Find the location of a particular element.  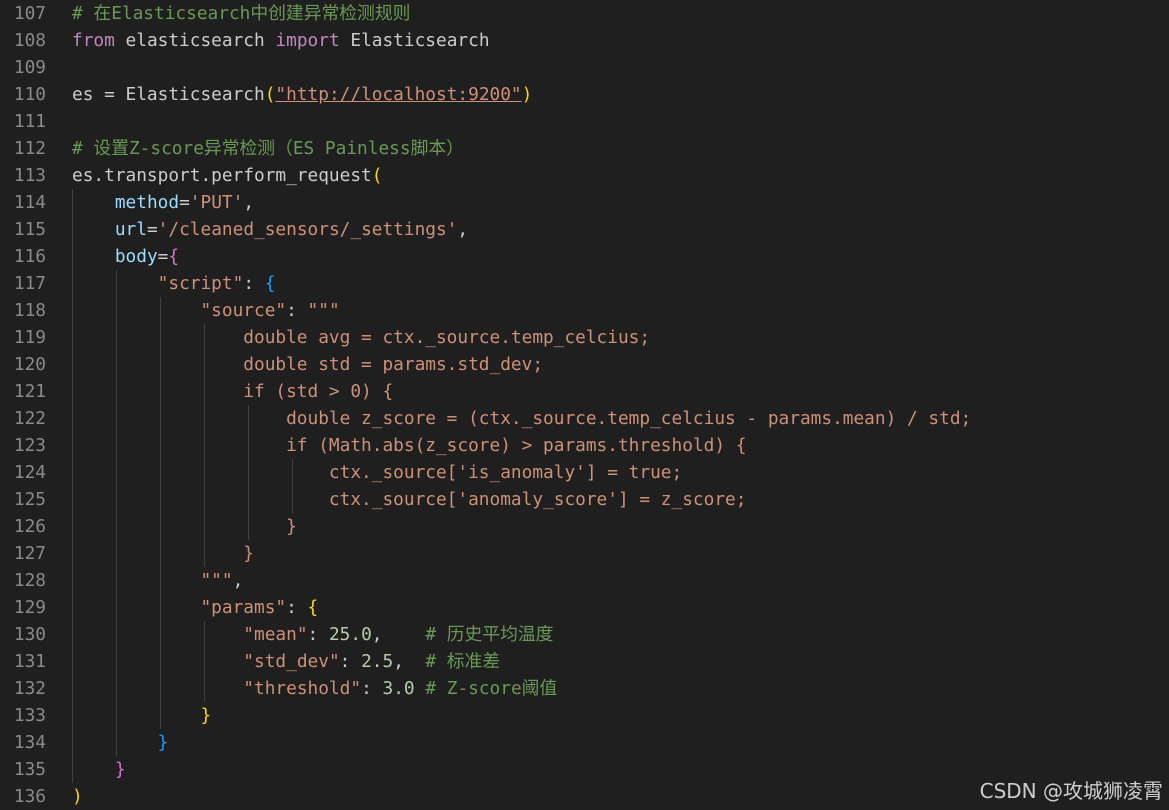

code-line: 124 ctx._source['is_anomaly'] = true; is located at coordinates (584, 472).